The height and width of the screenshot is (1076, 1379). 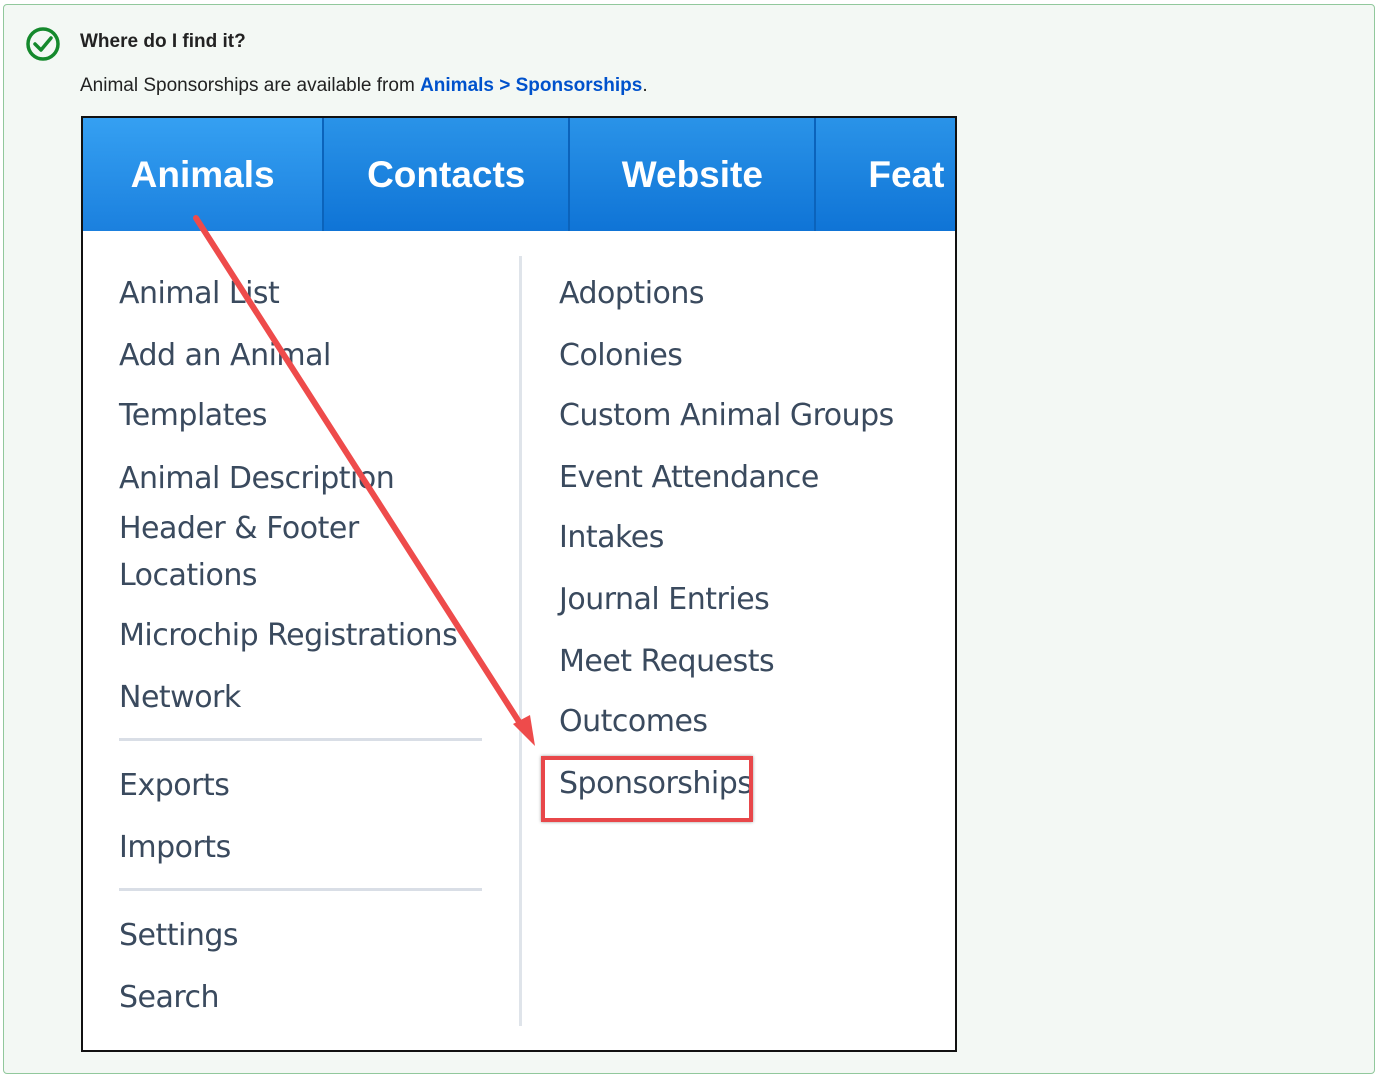 I want to click on menu-description-header-footer: Animal Description Header & Footer, so click(x=309, y=504).